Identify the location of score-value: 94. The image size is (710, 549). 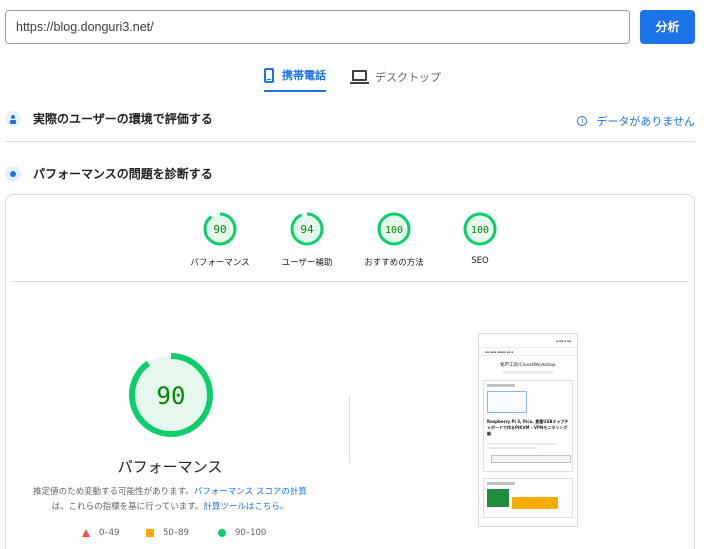
(307, 229).